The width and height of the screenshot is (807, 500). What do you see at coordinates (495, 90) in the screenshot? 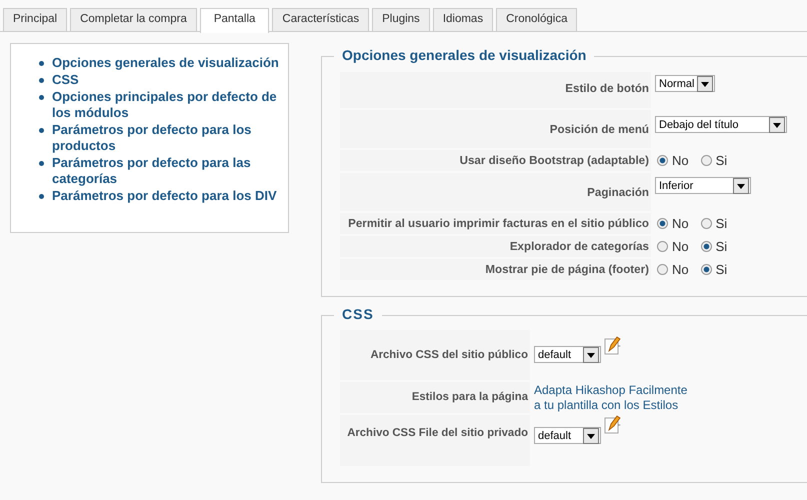
I see `field-label: Estilo de botón` at bounding box center [495, 90].